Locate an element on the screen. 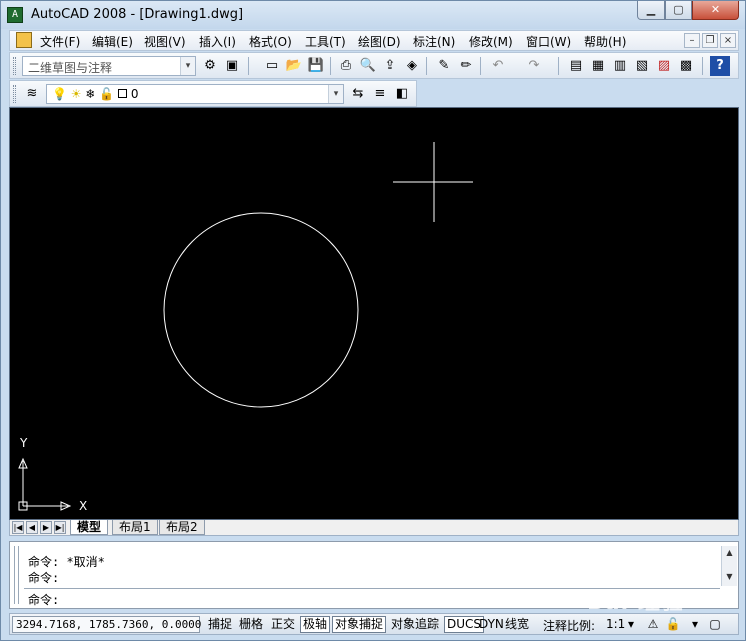  drawn-circle is located at coordinates (261, 310).